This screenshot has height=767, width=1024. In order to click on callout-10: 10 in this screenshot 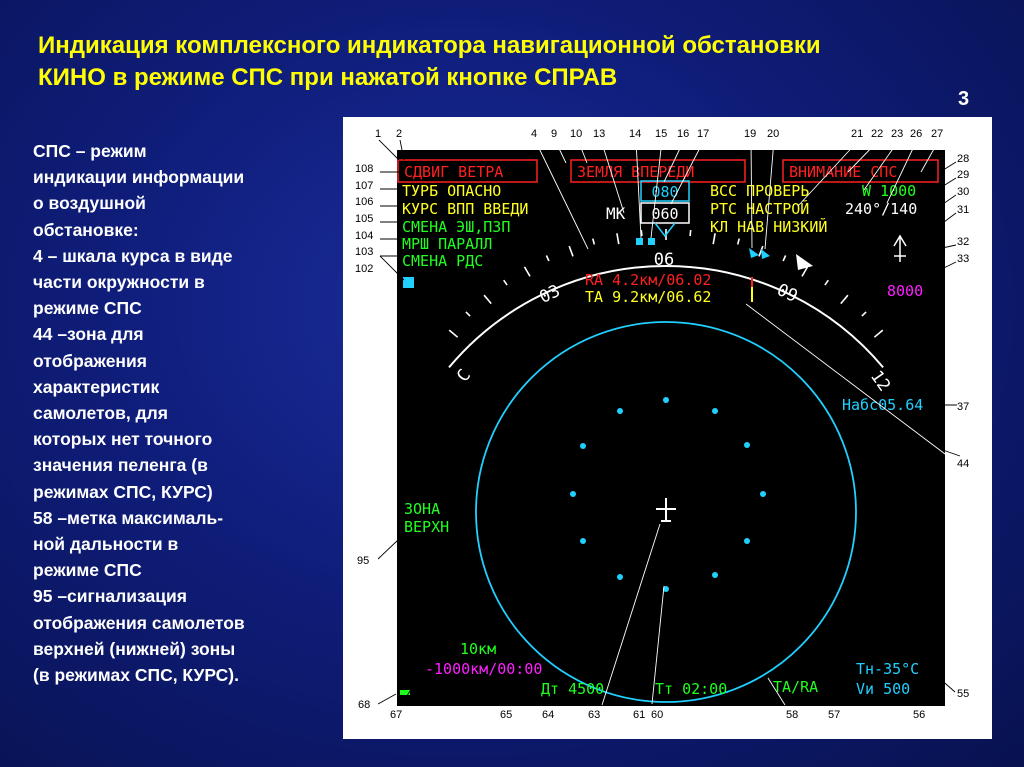, I will do `click(576, 134)`.